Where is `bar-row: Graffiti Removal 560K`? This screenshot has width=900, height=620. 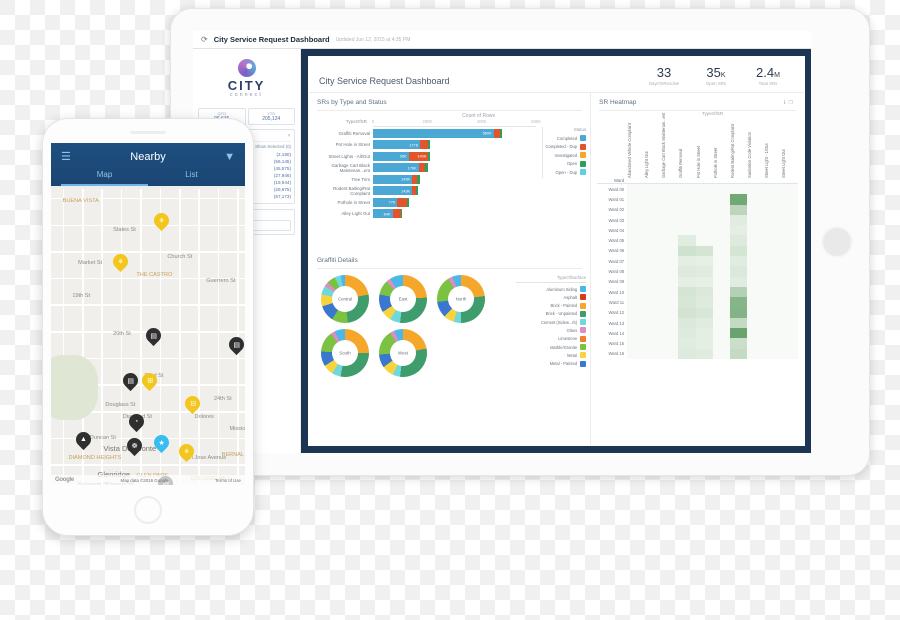
bar-row: Graffiti Removal 560K is located at coordinates (437, 133).